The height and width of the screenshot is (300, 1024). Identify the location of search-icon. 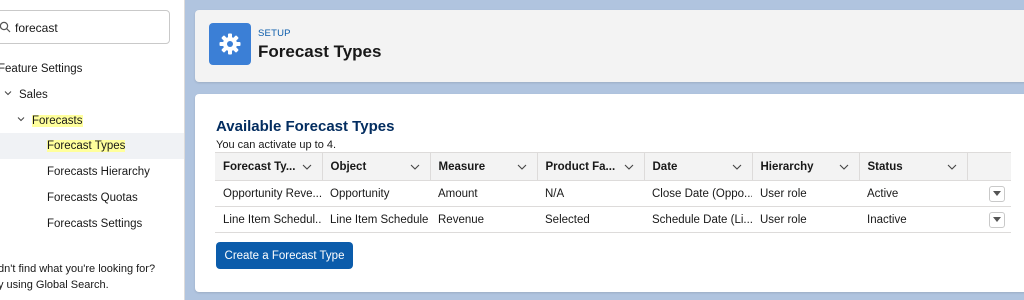
(5, 27).